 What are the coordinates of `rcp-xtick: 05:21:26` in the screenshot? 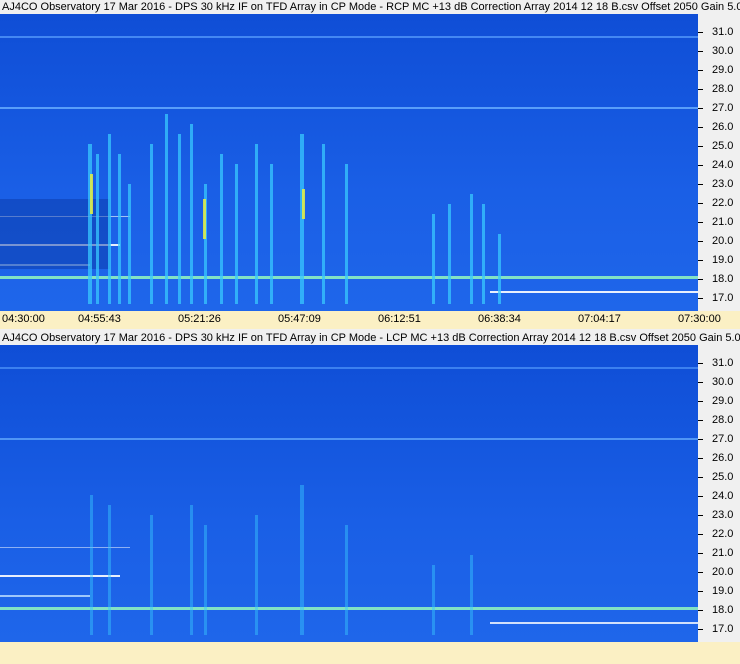 It's located at (199, 319).